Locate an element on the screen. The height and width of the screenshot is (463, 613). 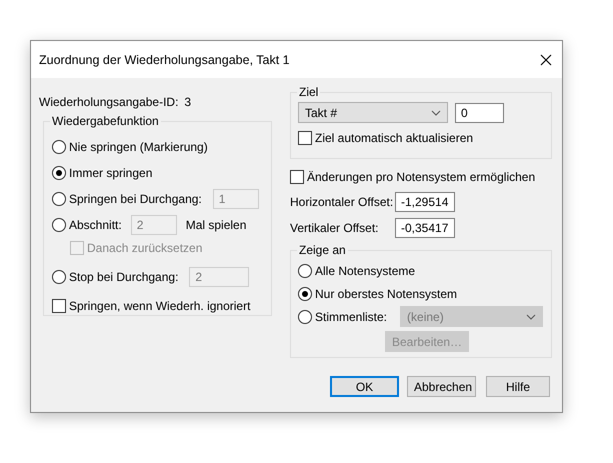
option-label: Nie springen (Markierung) is located at coordinates (138, 147).